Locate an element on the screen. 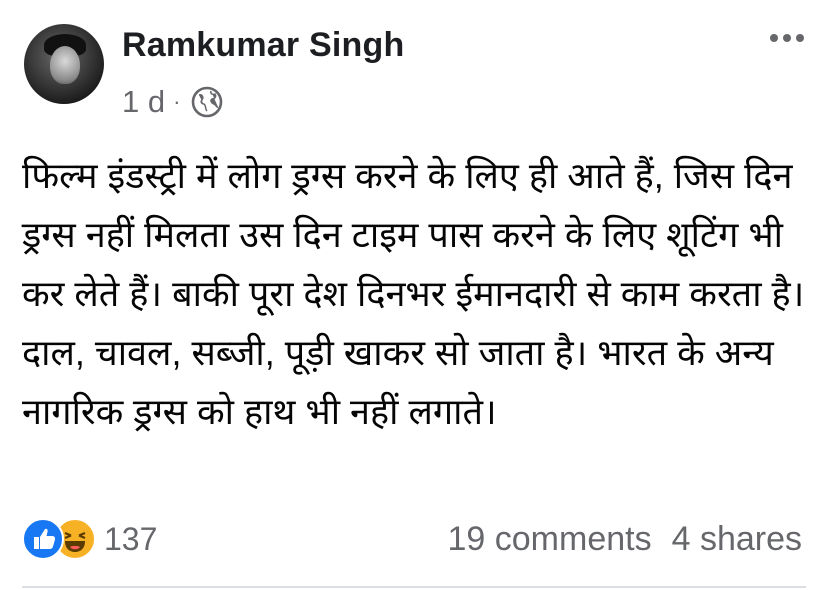 This screenshot has width=828, height=590. reaction-count: 137 is located at coordinates (131, 538).